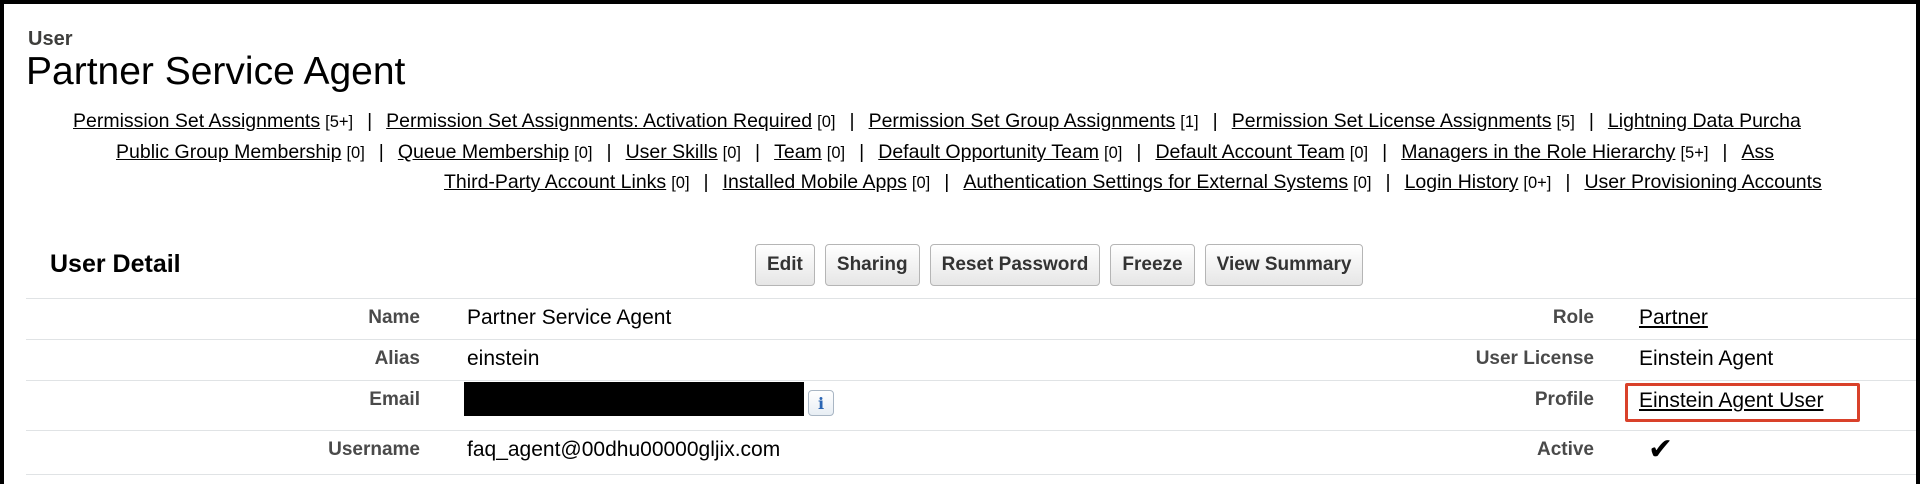 The image size is (1920, 484). What do you see at coordinates (503, 358) in the screenshot?
I see `alias-value: einstein` at bounding box center [503, 358].